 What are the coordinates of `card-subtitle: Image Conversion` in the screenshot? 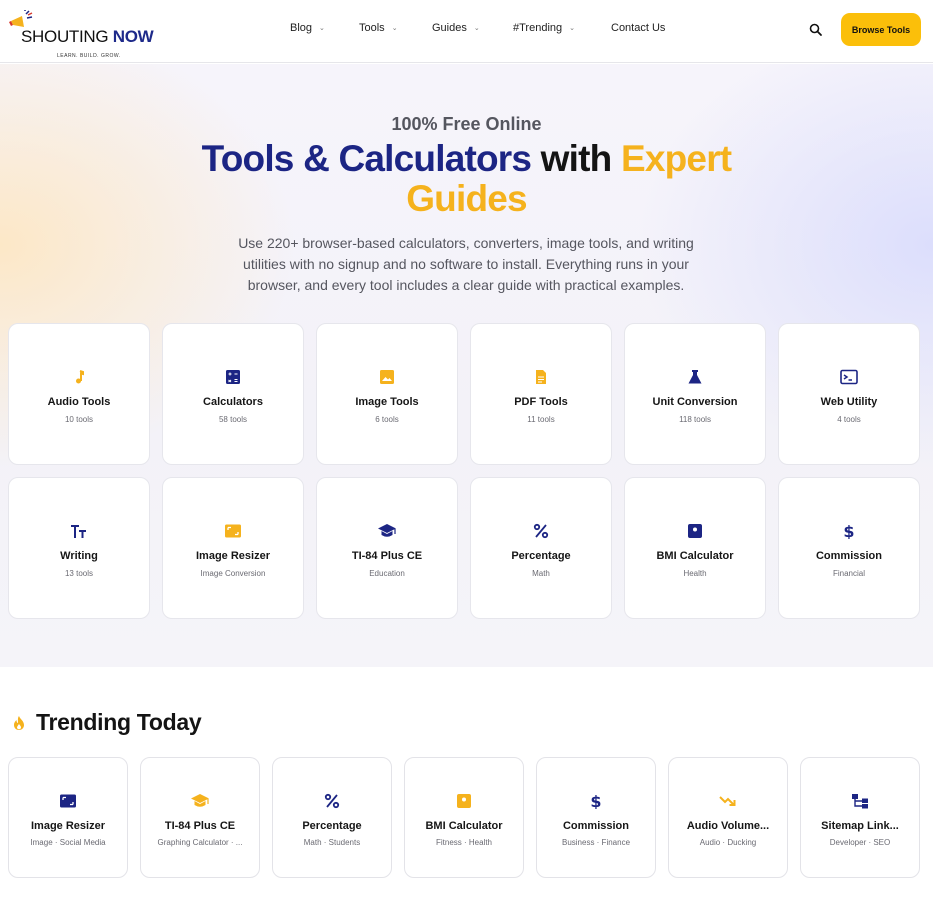 It's located at (233, 573).